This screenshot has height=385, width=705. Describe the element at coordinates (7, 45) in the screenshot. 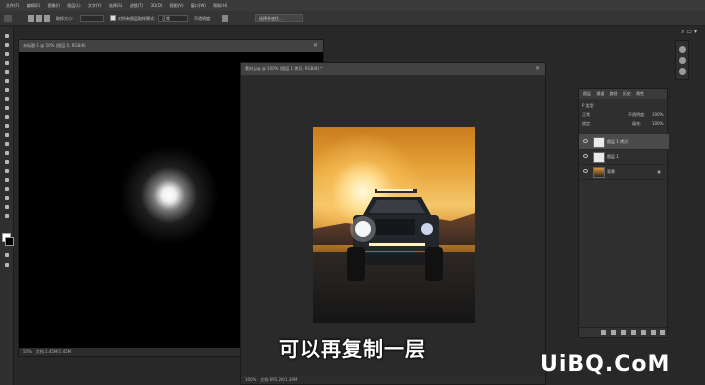

I see `marquee-tool-icon` at that location.